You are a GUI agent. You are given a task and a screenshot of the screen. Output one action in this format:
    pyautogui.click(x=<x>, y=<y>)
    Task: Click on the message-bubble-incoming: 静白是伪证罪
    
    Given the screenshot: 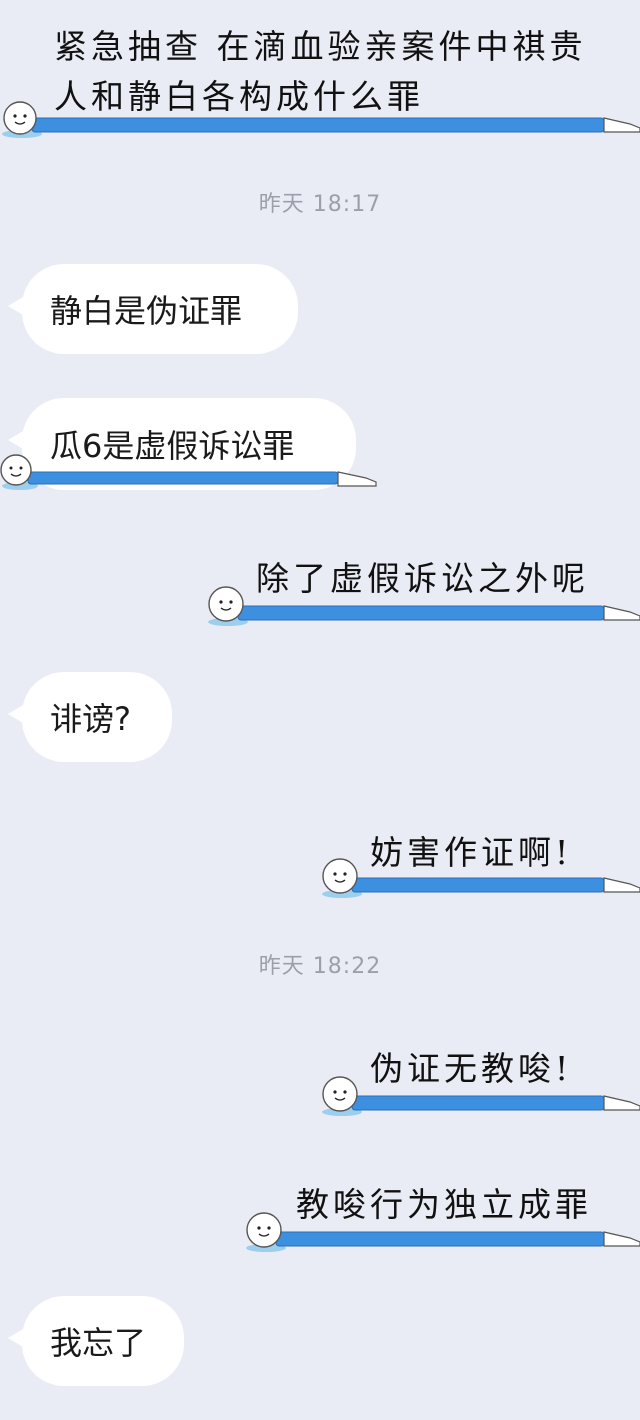 What is the action you would take?
    pyautogui.click(x=153, y=309)
    